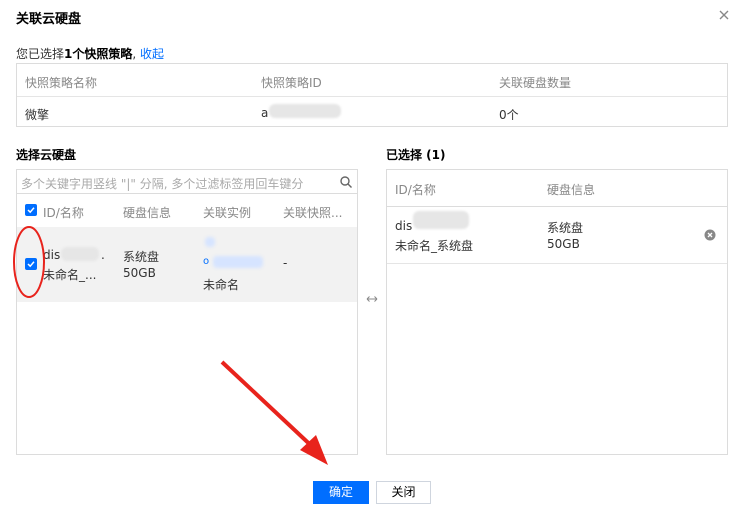 The width and height of the screenshot is (749, 519). I want to click on policy-name: 微擎, so click(37, 115).